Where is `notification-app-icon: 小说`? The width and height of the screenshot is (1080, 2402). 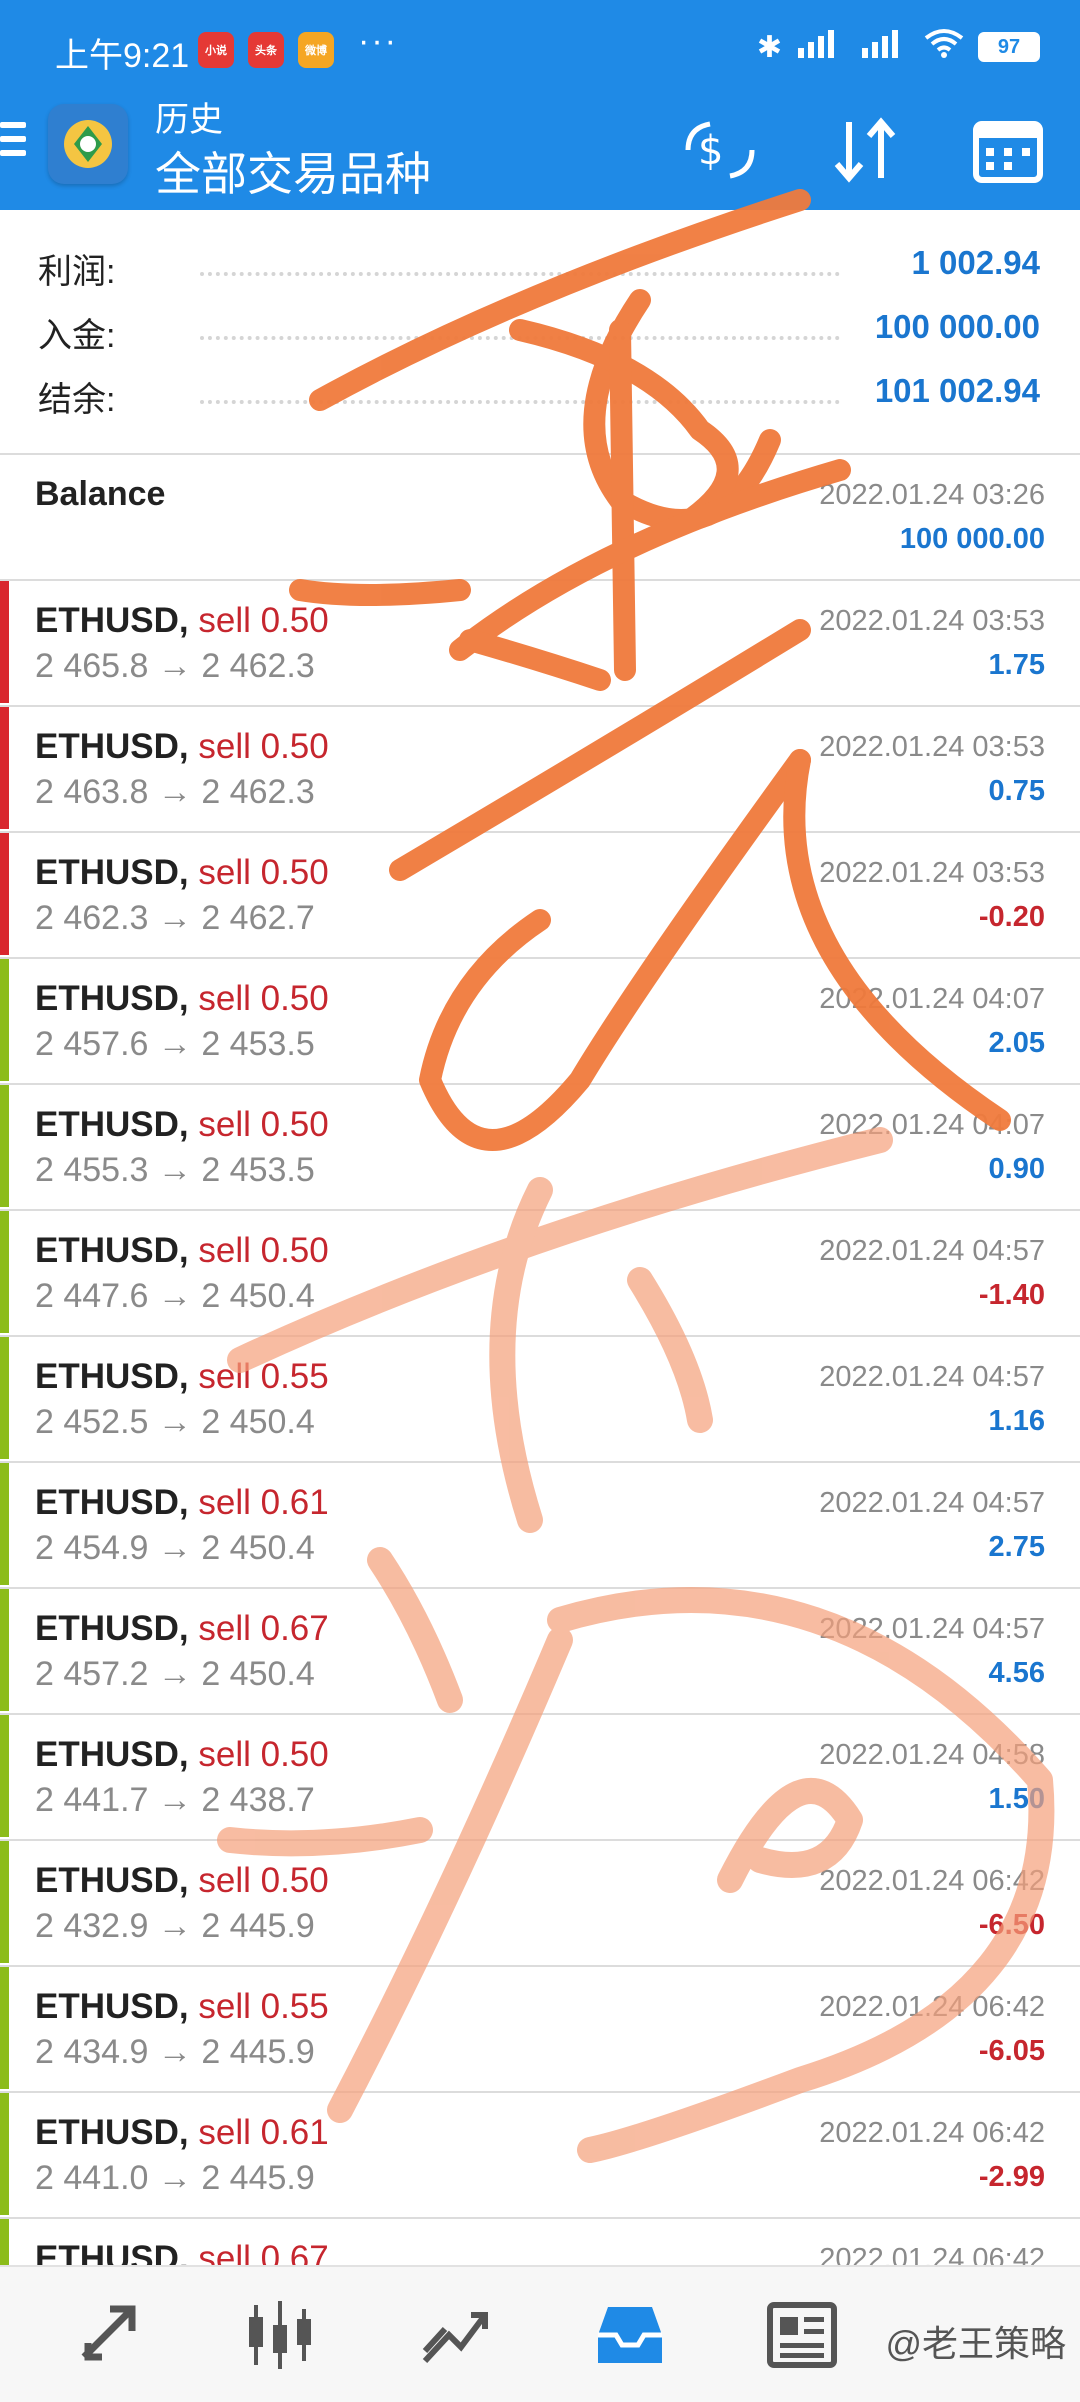
notification-app-icon: 小说 is located at coordinates (216, 50).